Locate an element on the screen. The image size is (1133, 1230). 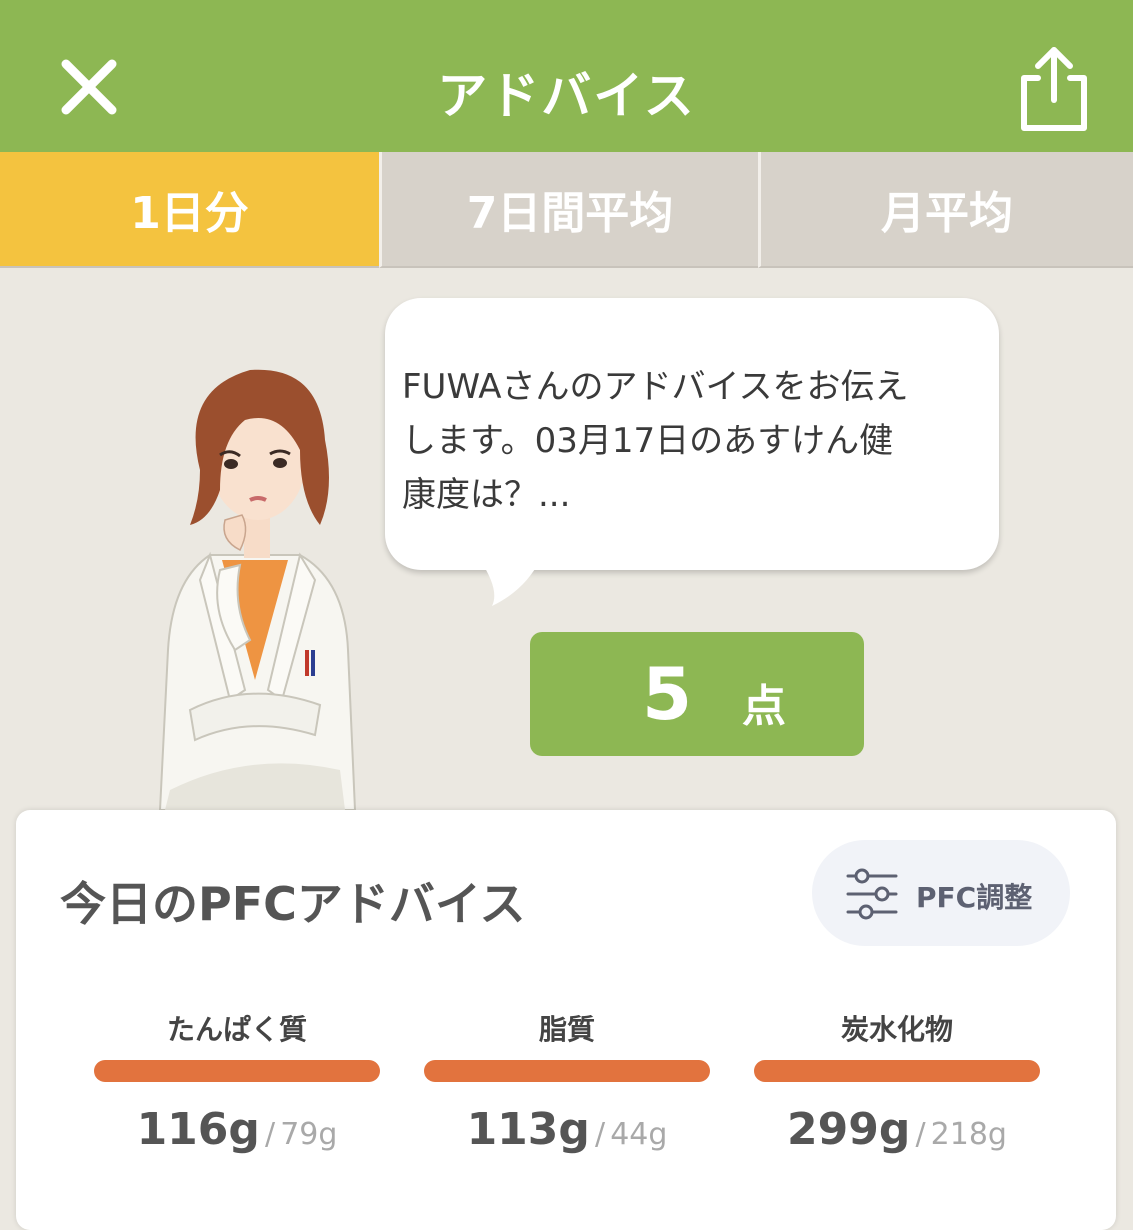
advice-line: FUWAさんのアドバイスをお伝え is located at coordinates (655, 387).